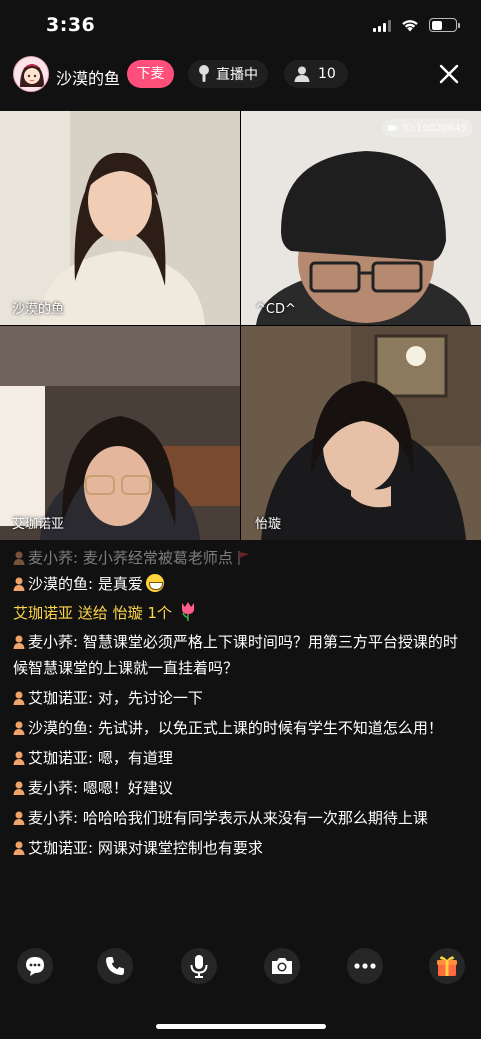  I want to click on host-name: 沙漠的鱼, so click(88, 78).